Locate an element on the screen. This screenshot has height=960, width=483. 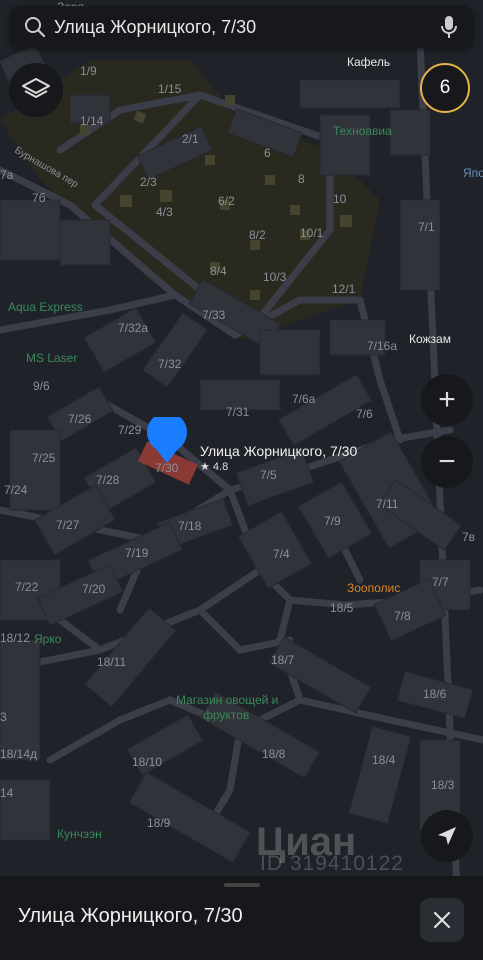
building-label: 18/8 is located at coordinates (274, 754).